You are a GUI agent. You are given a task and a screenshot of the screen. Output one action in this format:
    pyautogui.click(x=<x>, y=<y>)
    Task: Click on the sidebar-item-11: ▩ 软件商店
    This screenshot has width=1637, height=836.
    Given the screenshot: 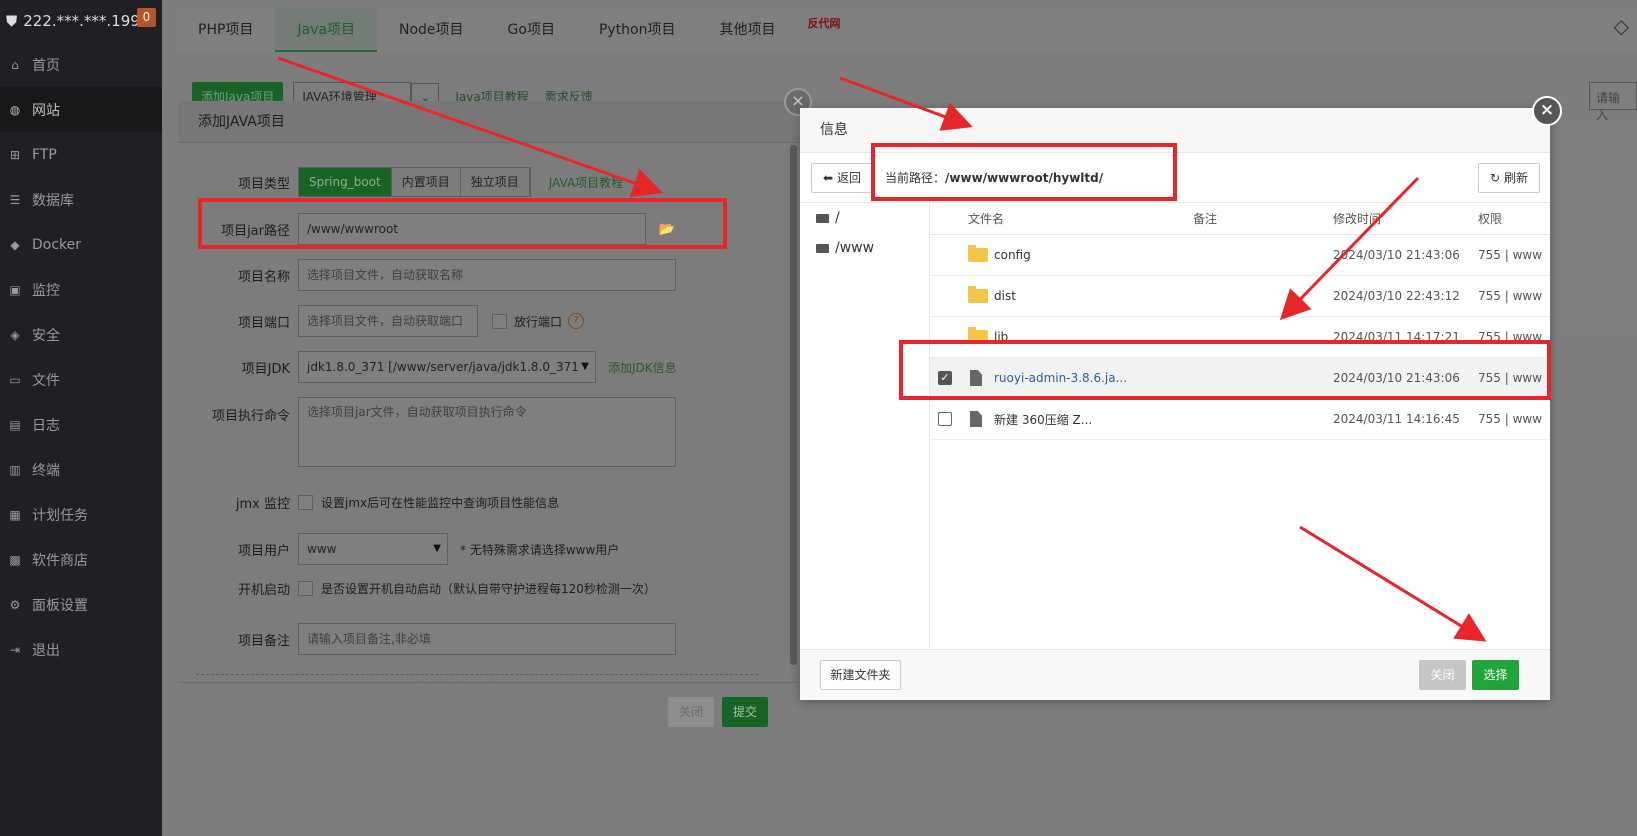 What is the action you would take?
    pyautogui.click(x=81, y=559)
    